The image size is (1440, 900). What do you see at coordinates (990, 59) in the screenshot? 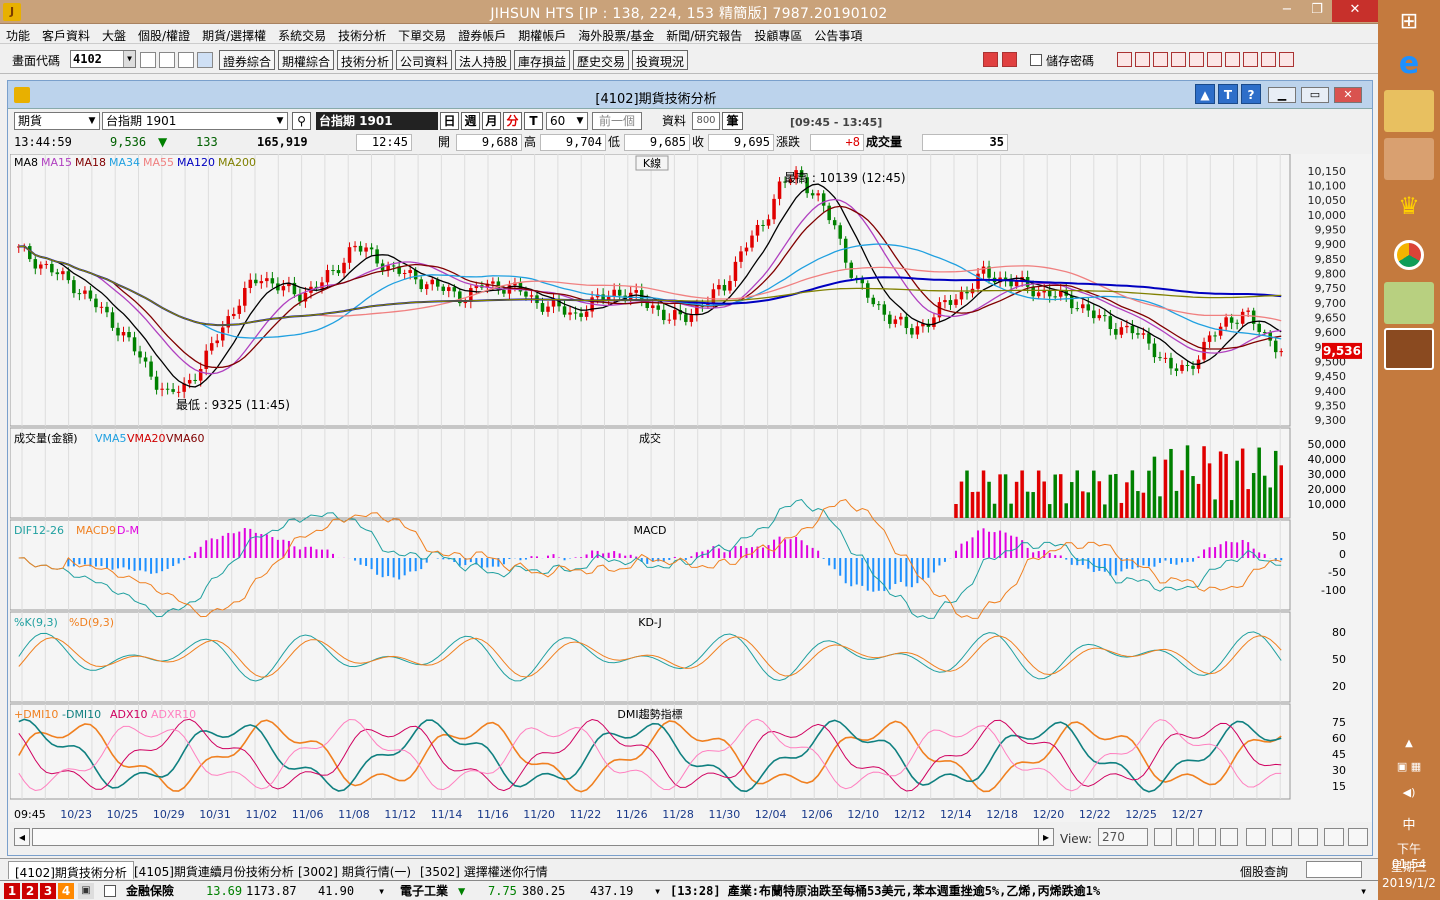
I see `nav-back-icon` at bounding box center [990, 59].